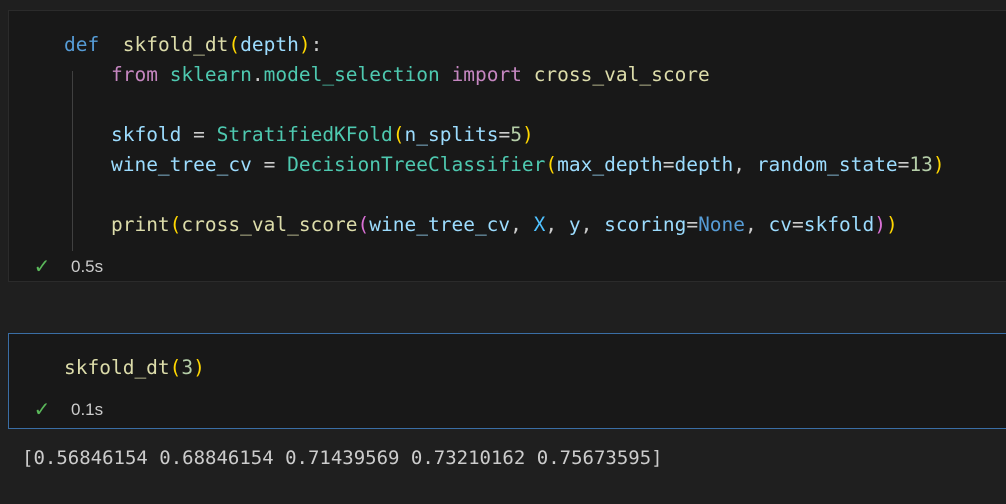 This screenshot has height=504, width=1006. What do you see at coordinates (304, 134) in the screenshot?
I see `code-token: StratifiedKFold` at bounding box center [304, 134].